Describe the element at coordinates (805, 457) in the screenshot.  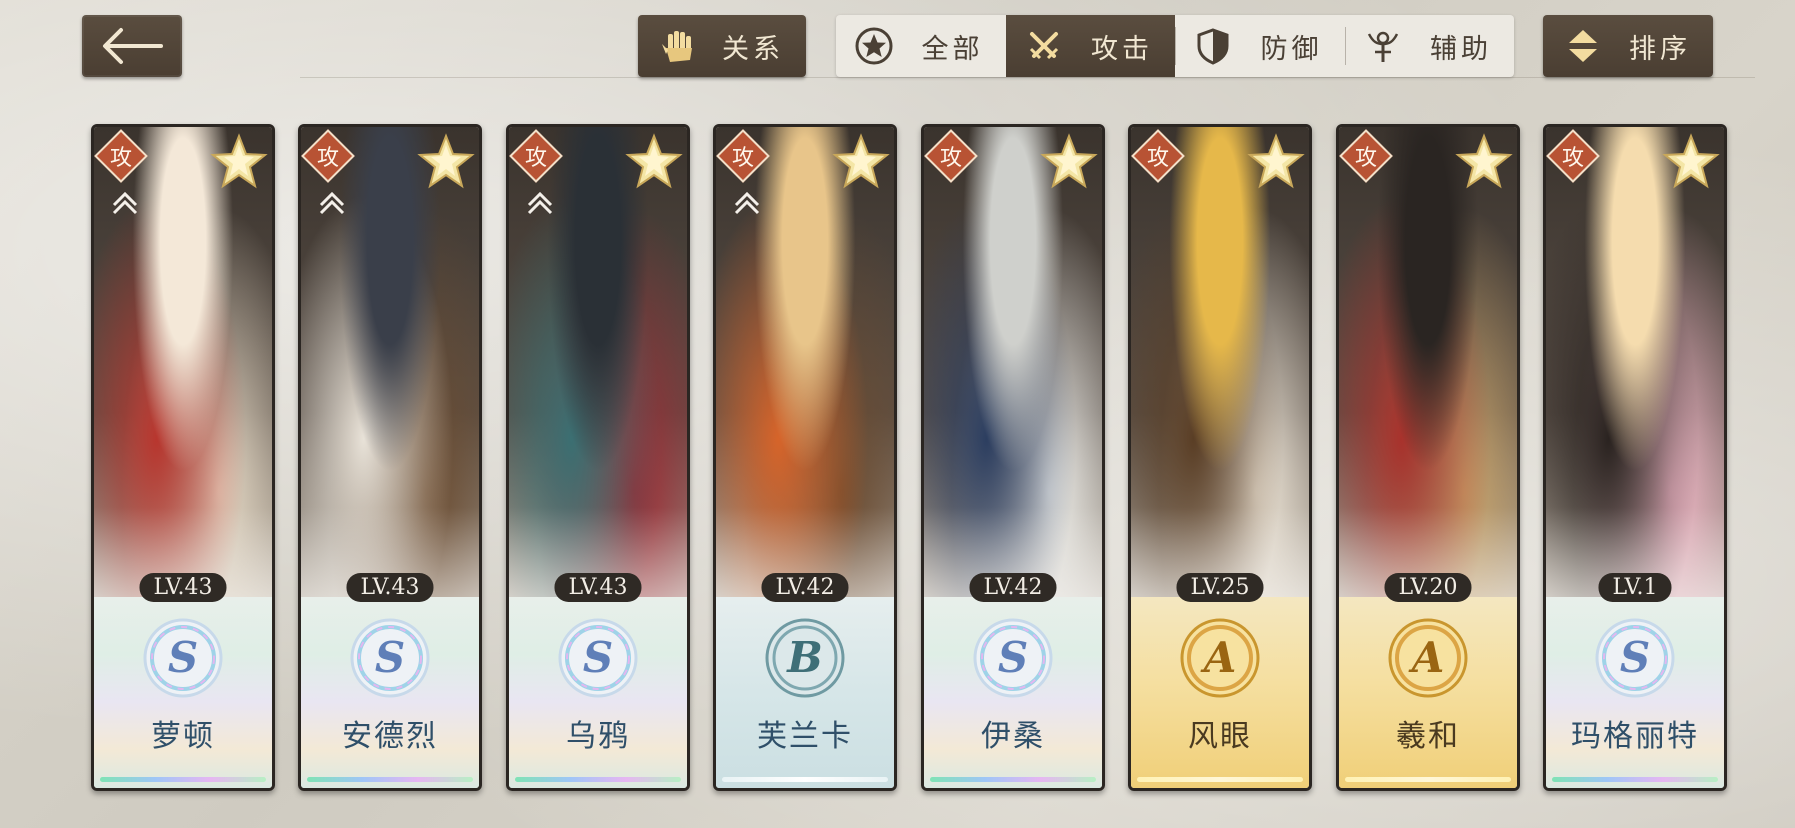
I see `character-card: 攻 LV.42 B 芙兰卡` at that location.